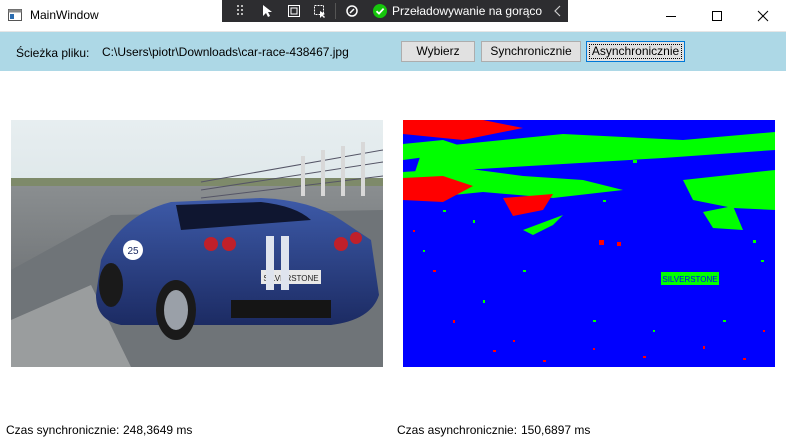  I want to click on maximize-icon, so click(717, 16).